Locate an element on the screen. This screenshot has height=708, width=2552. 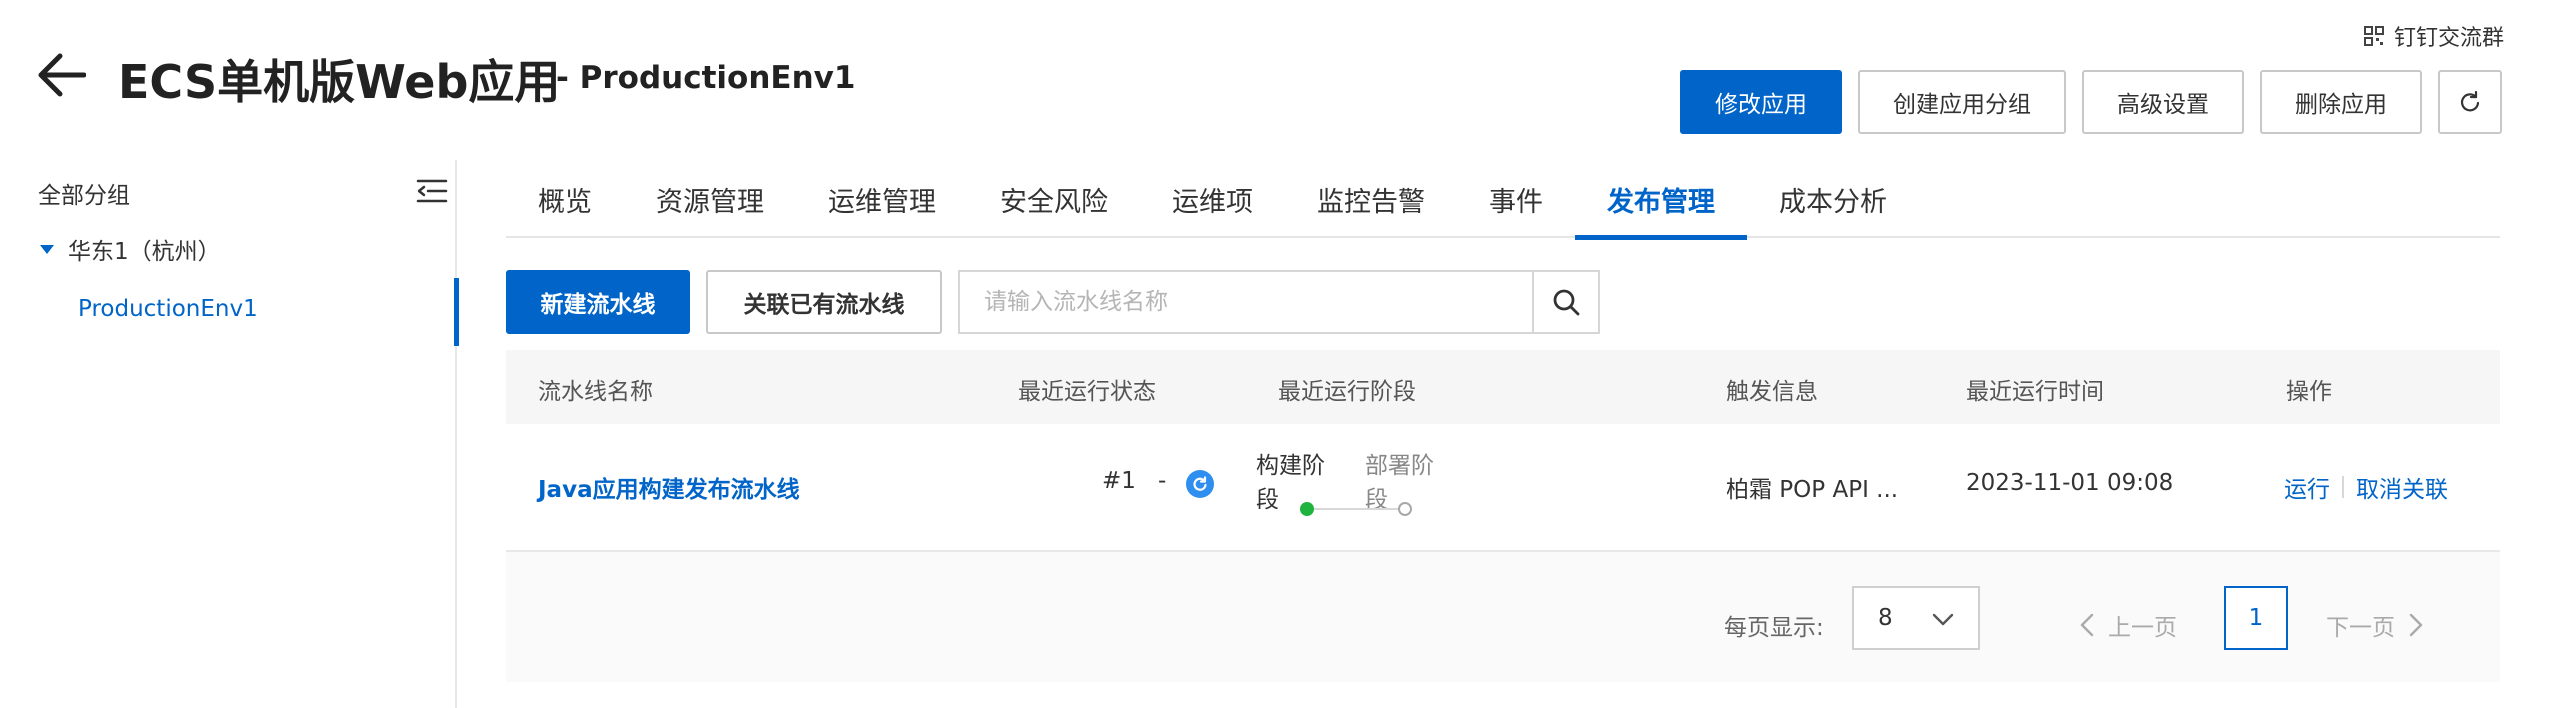
search-input is located at coordinates (1246, 302).